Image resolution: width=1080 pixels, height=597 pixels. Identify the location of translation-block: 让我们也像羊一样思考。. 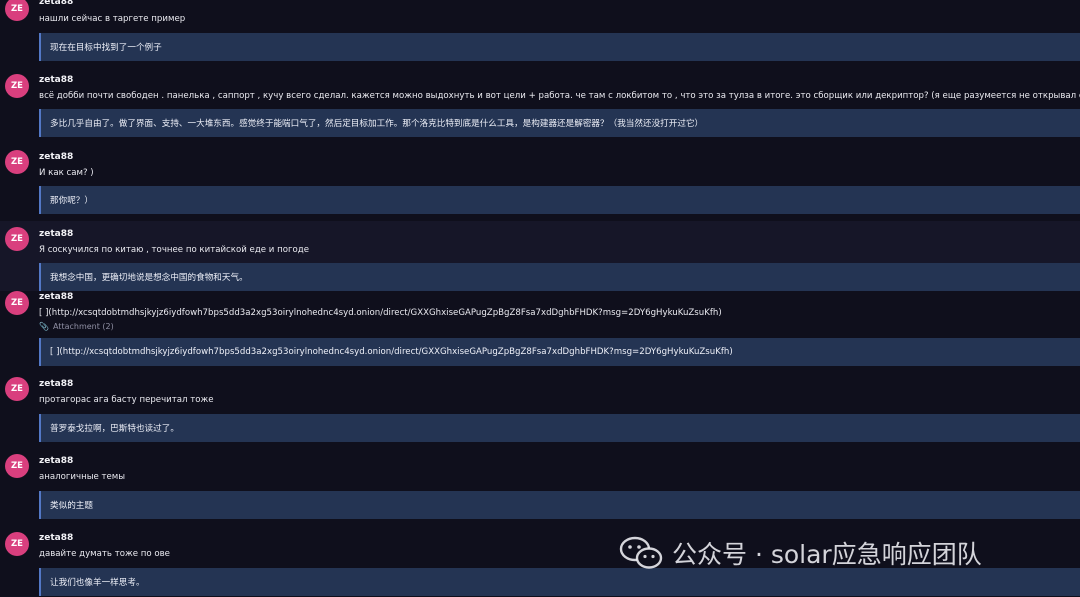
(559, 582).